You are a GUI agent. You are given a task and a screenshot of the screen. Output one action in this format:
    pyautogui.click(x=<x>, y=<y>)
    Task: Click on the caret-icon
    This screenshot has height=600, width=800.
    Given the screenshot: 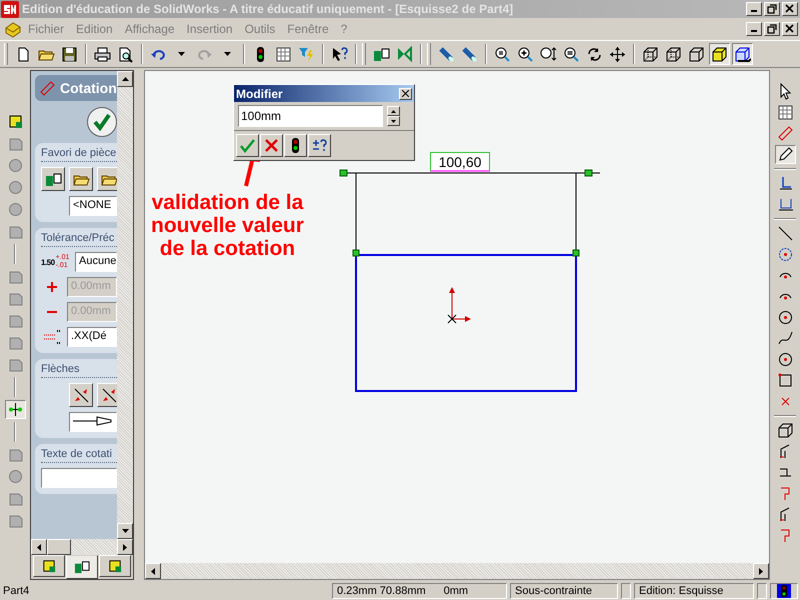 What is the action you would take?
    pyautogui.click(x=181, y=54)
    